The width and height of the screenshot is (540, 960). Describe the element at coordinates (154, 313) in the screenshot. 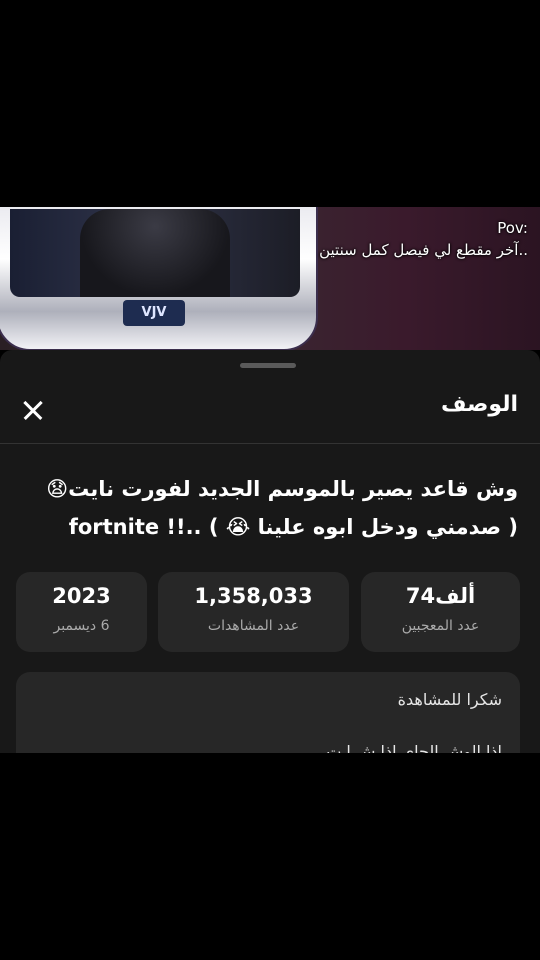

I see `monitor-logo: VJV` at that location.